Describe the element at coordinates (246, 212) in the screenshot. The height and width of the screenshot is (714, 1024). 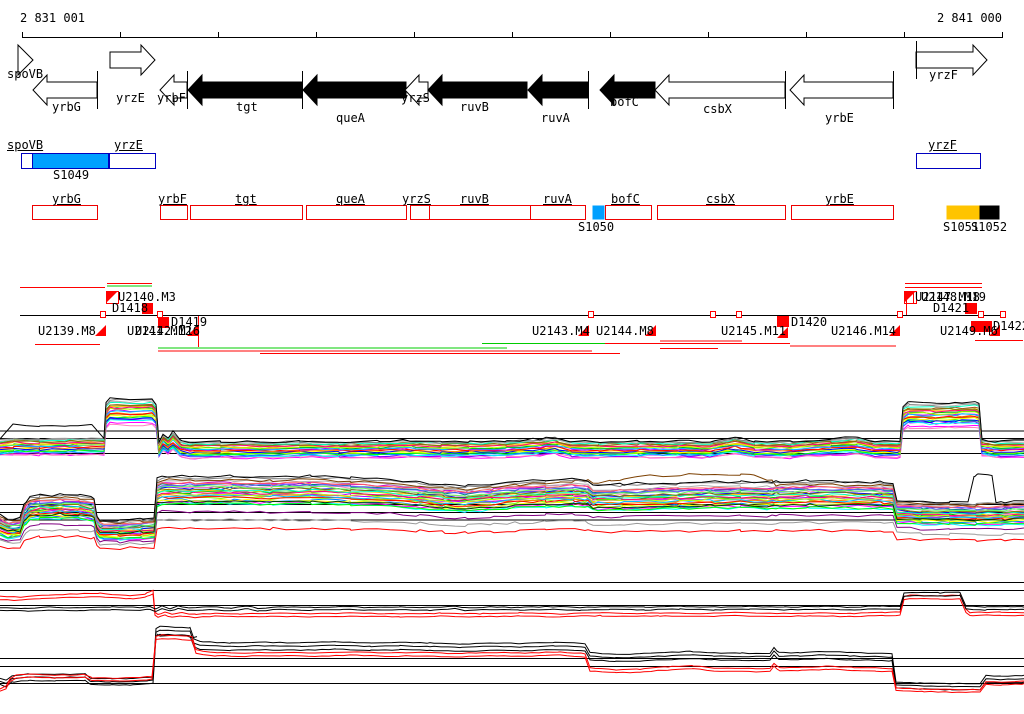
I see `red-feature-box-tgt` at that location.